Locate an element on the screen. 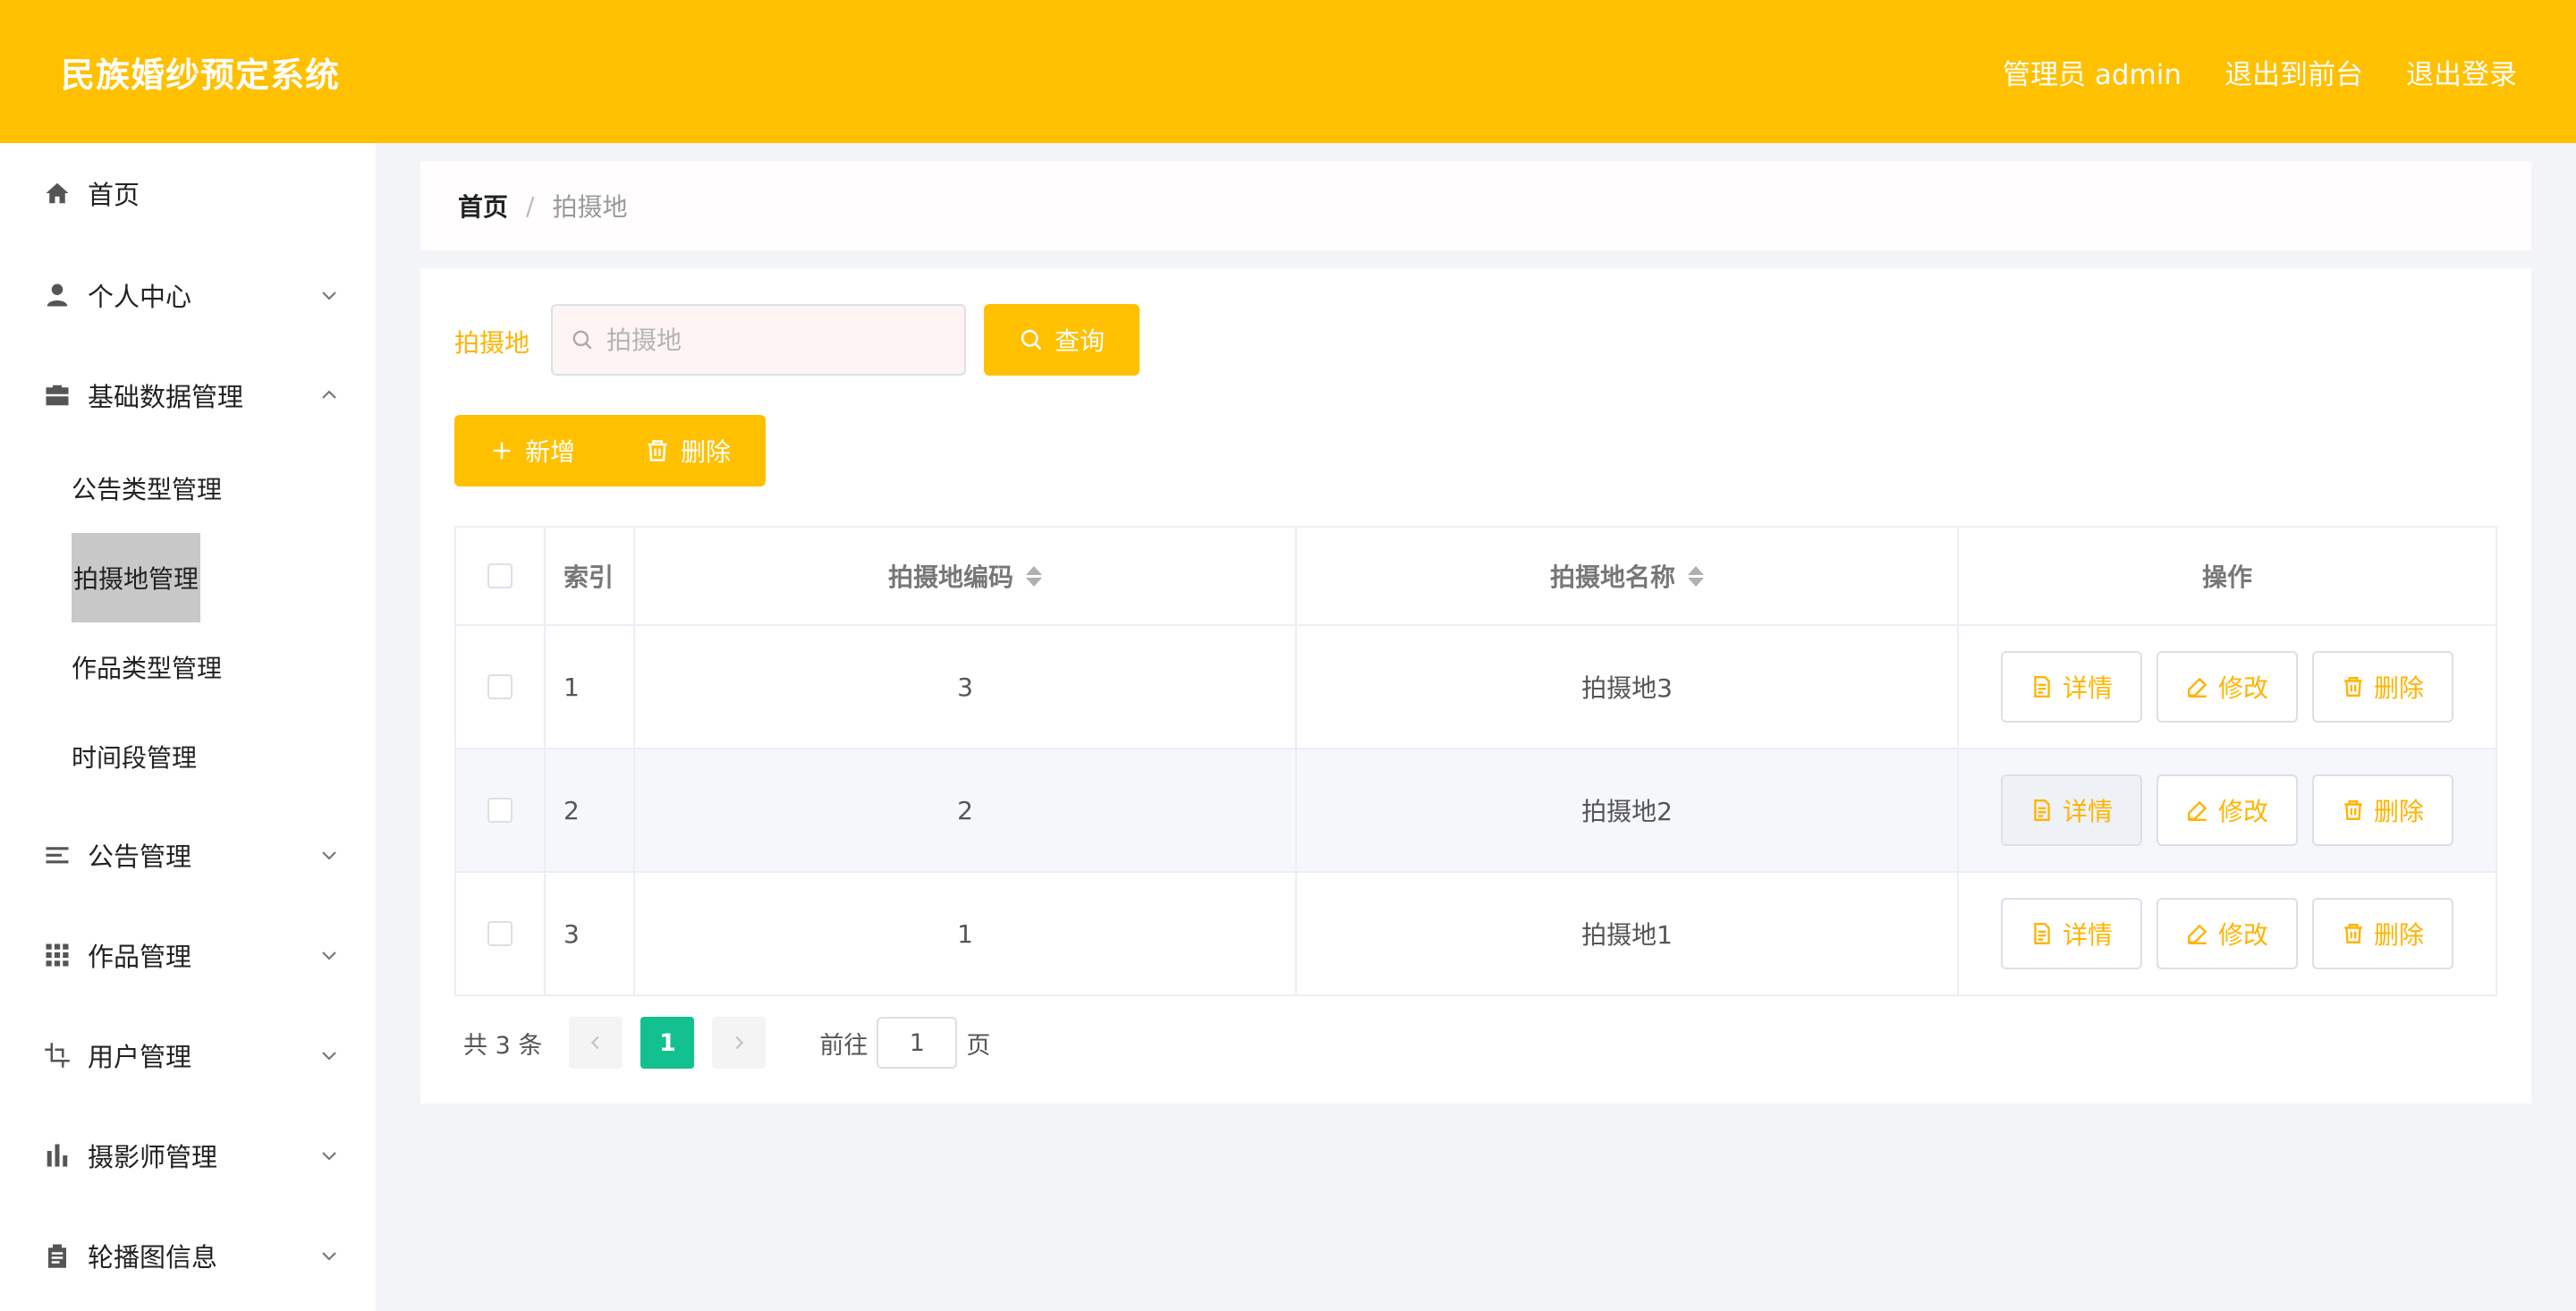 Image resolution: width=2576 pixels, height=1311 pixels. header-checkbox-cell is located at coordinates (501, 576).